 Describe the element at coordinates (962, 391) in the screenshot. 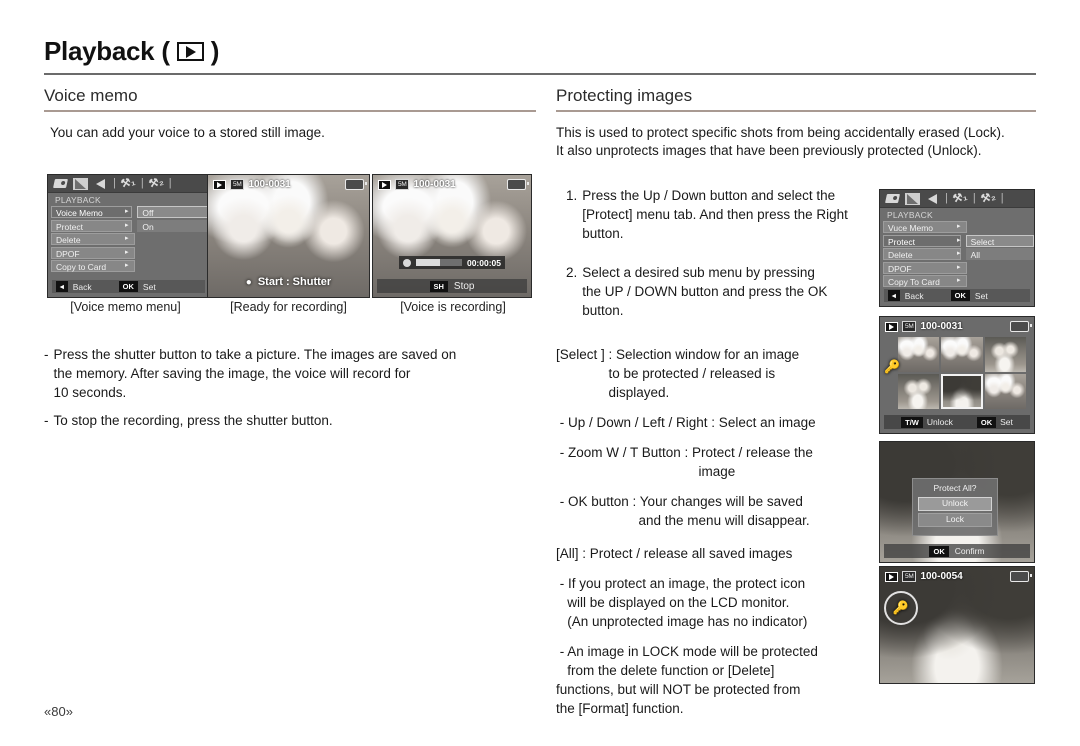

I see `thumbnail-selected` at that location.